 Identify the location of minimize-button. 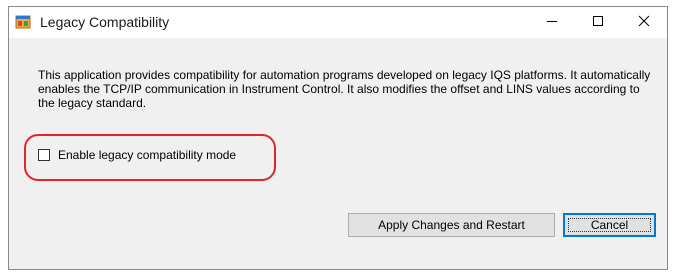
(552, 22).